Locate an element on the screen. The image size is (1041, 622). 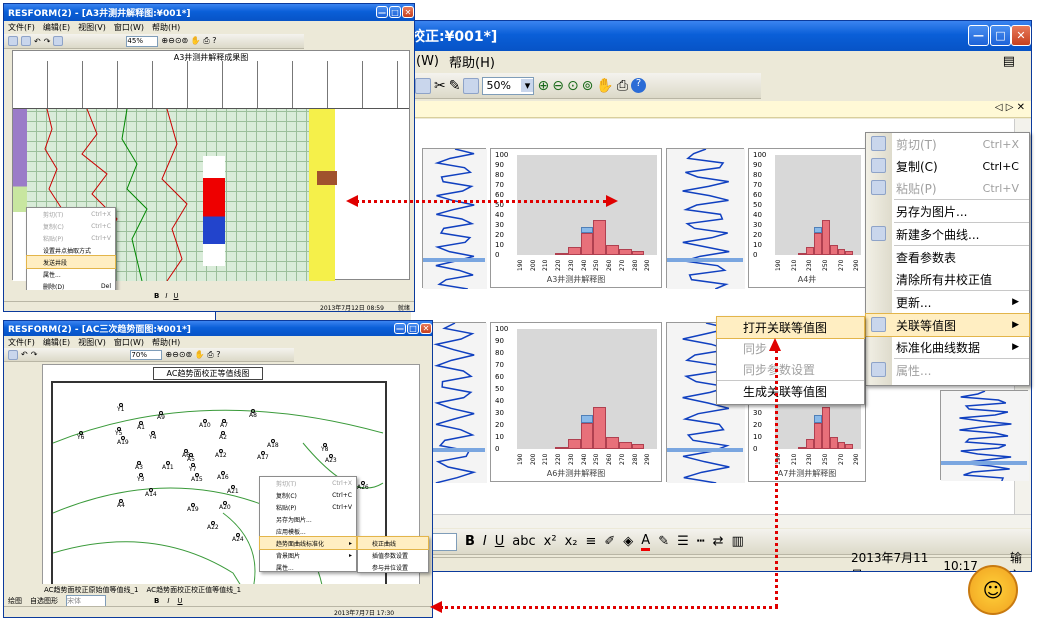
ac-menu-item: 编辑(E) is located at coordinates (56, 342).